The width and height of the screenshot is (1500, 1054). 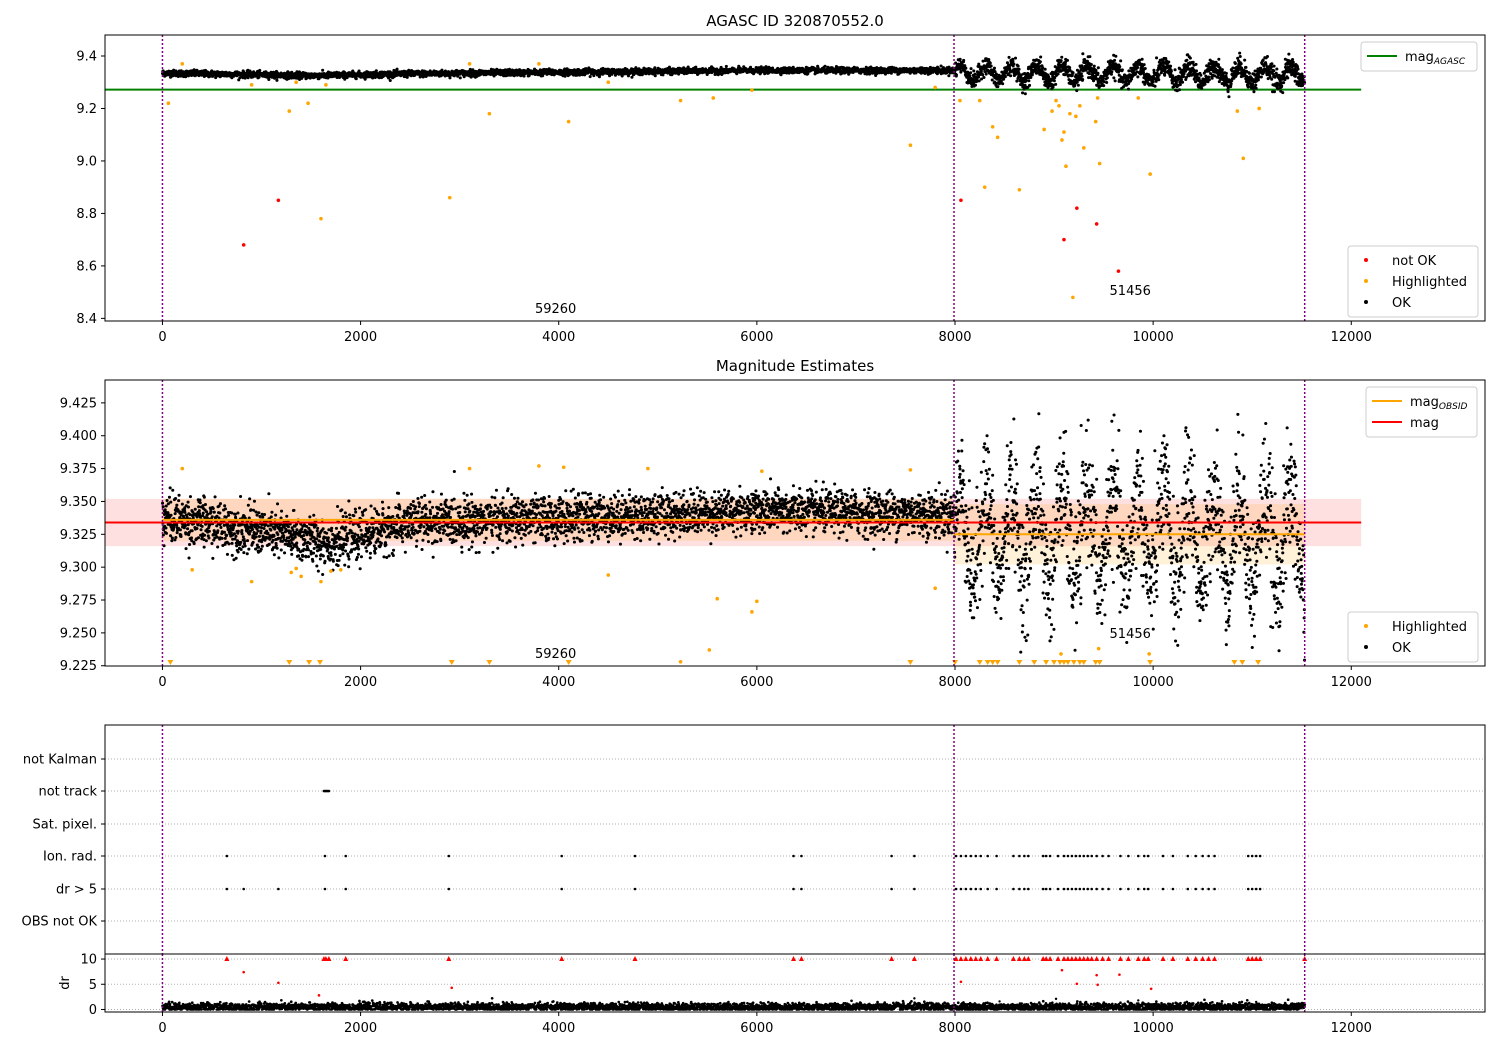 What do you see at coordinates (1453, 407) in the screenshot?
I see `middle-legend-subscript: OBSID` at bounding box center [1453, 407].